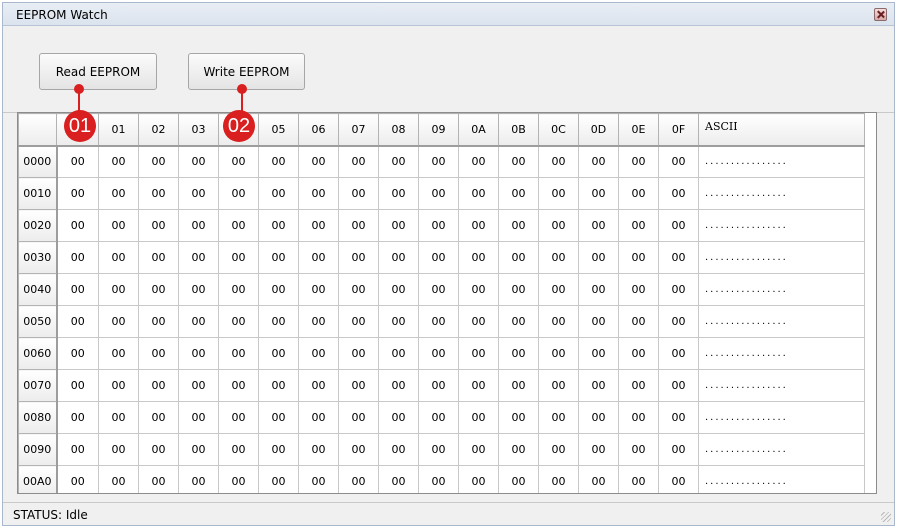 Image resolution: width=897 pixels, height=528 pixels. What do you see at coordinates (876, 303) in the screenshot?
I see `vertical-scrollbar` at bounding box center [876, 303].